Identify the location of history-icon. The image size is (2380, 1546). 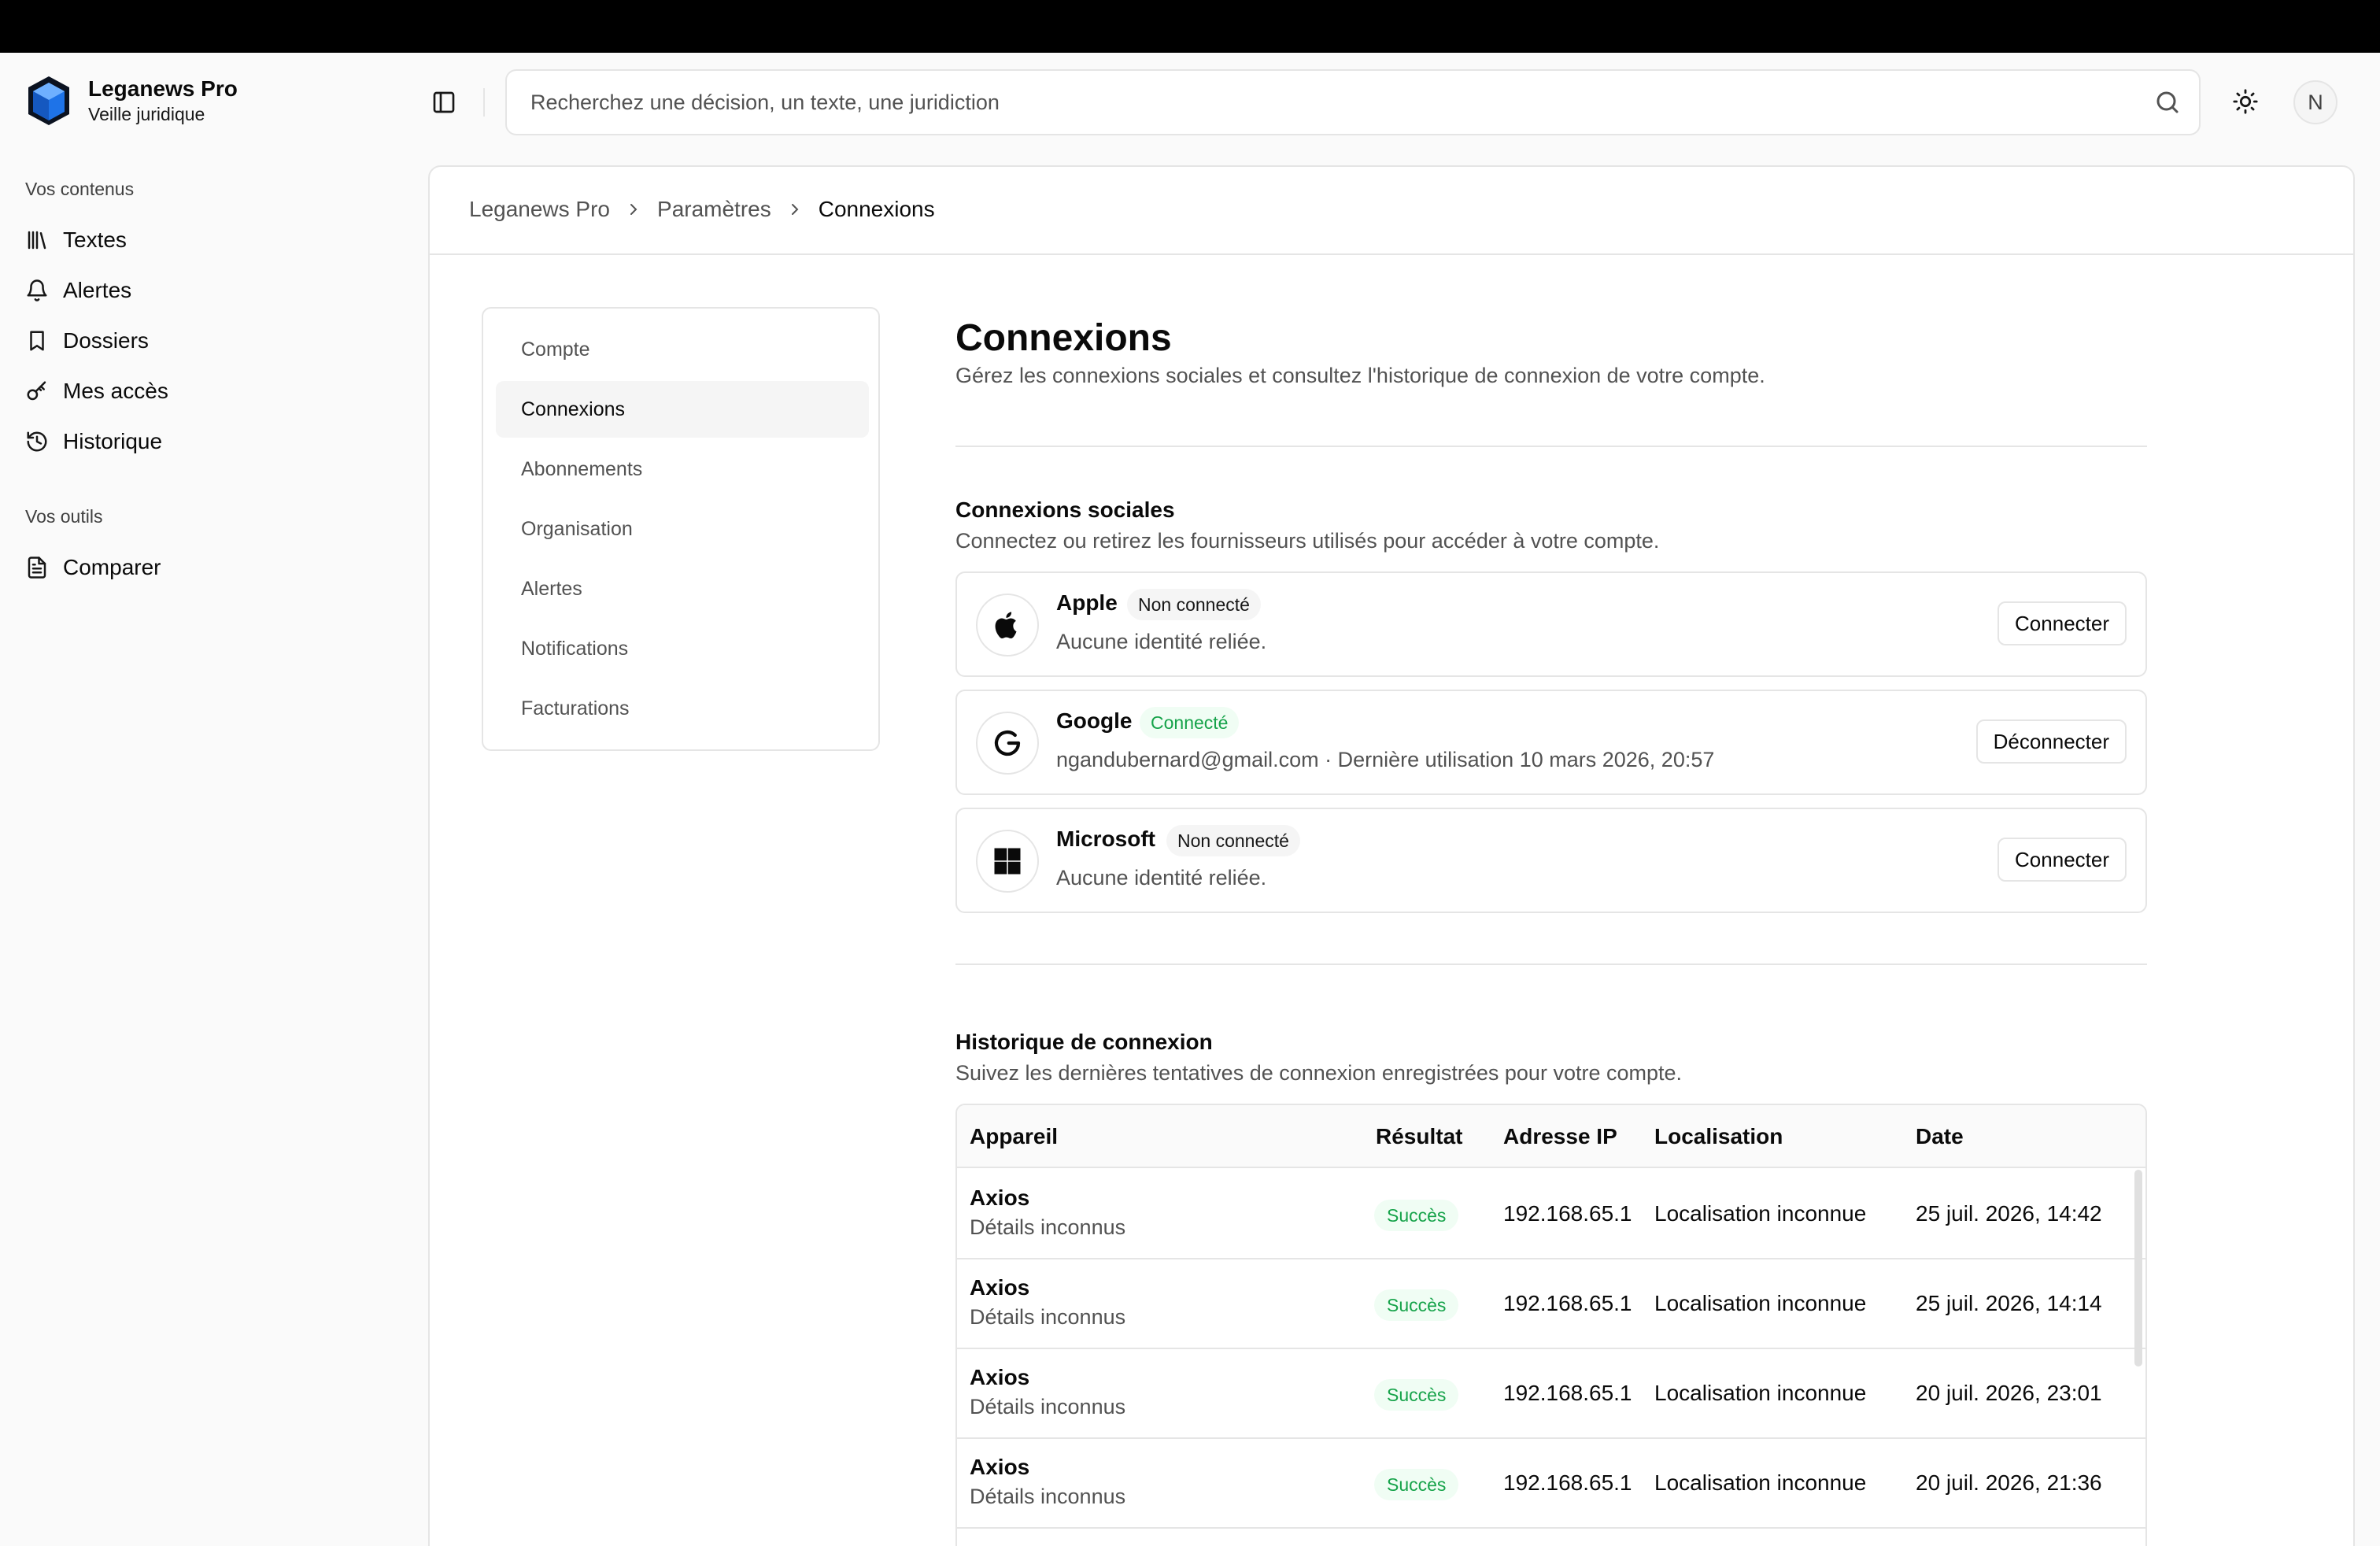
(37, 442).